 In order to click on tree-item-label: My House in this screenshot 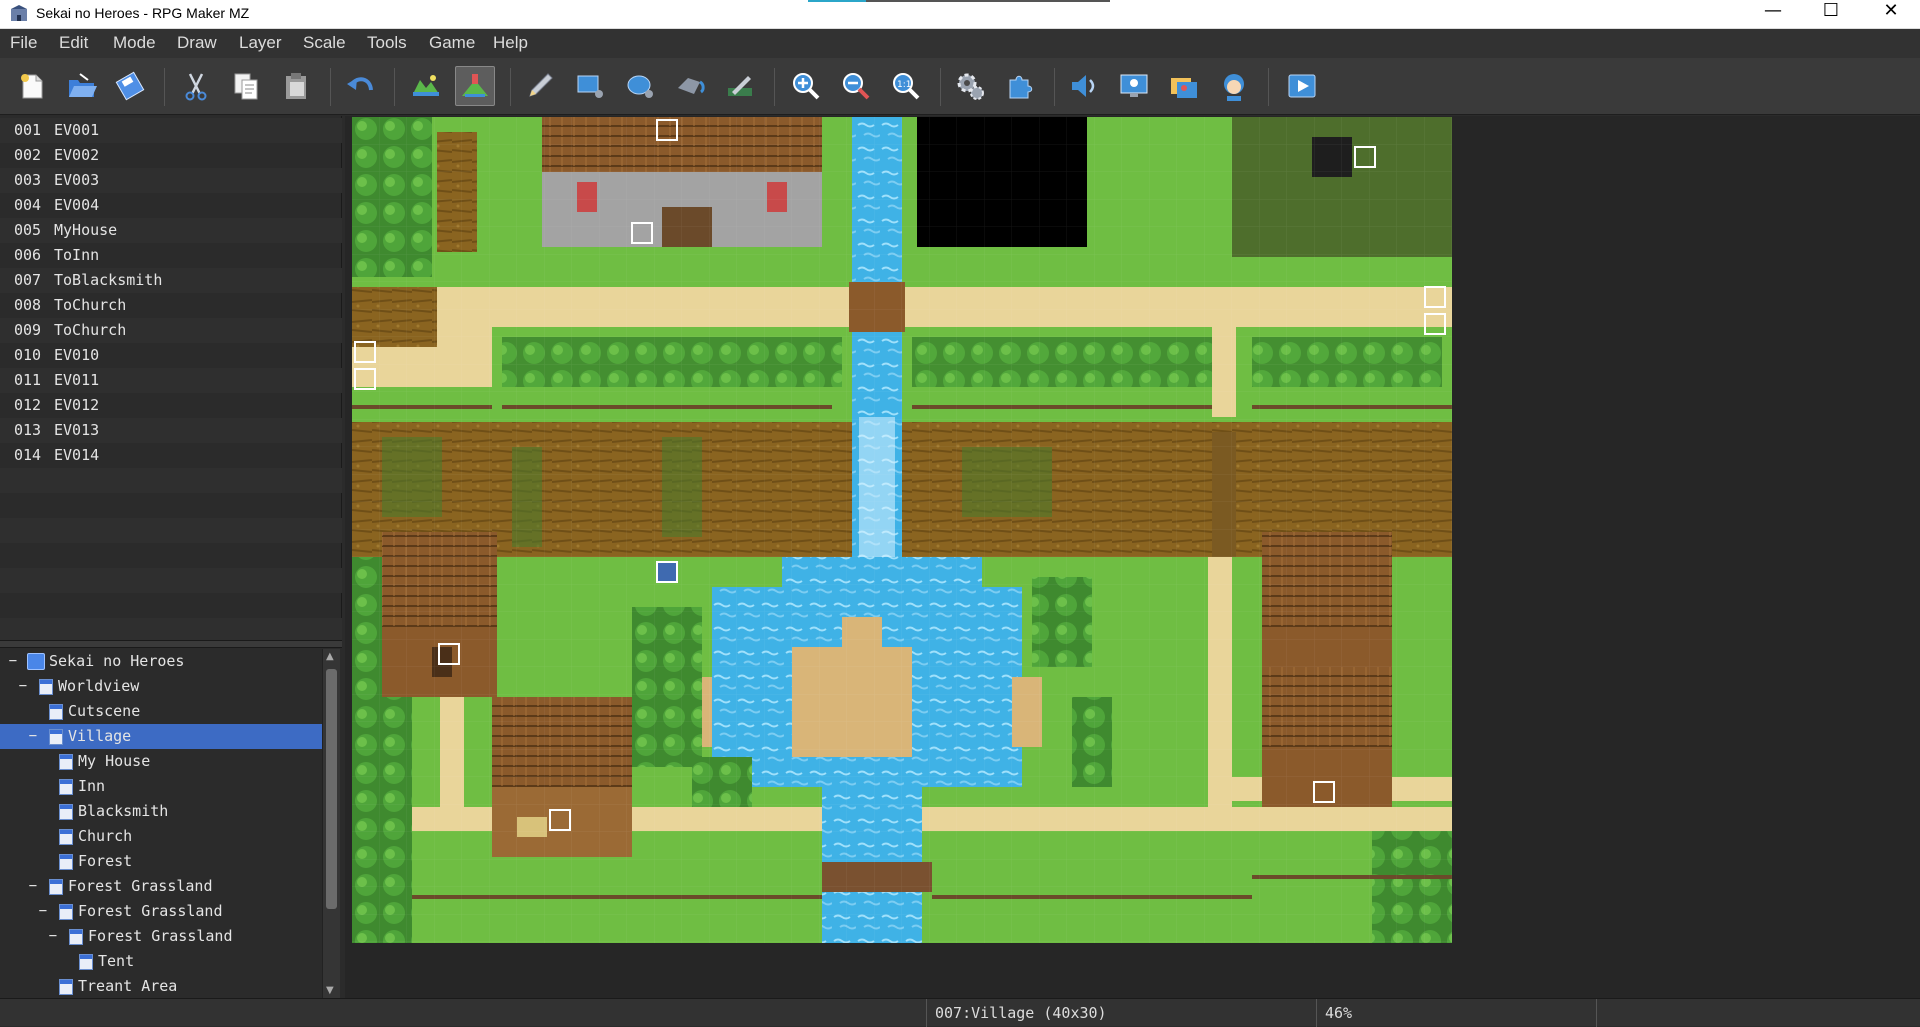, I will do `click(114, 761)`.